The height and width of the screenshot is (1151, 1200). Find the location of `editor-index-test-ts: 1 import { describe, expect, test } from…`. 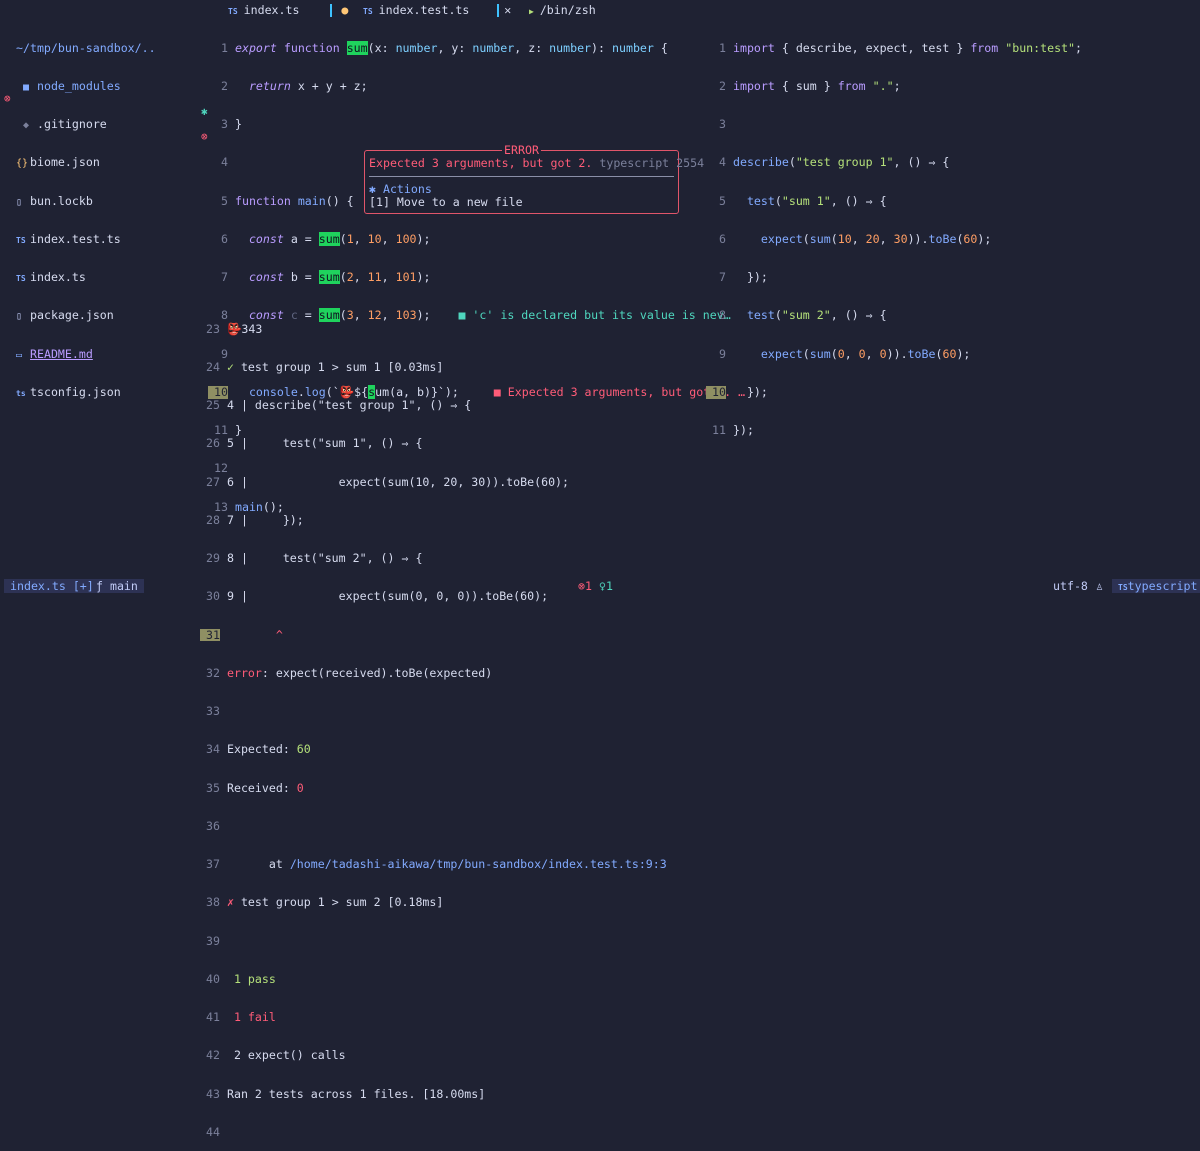

editor-index-test-ts: 1 import { describe, expect, test } from… is located at coordinates (894, 233).